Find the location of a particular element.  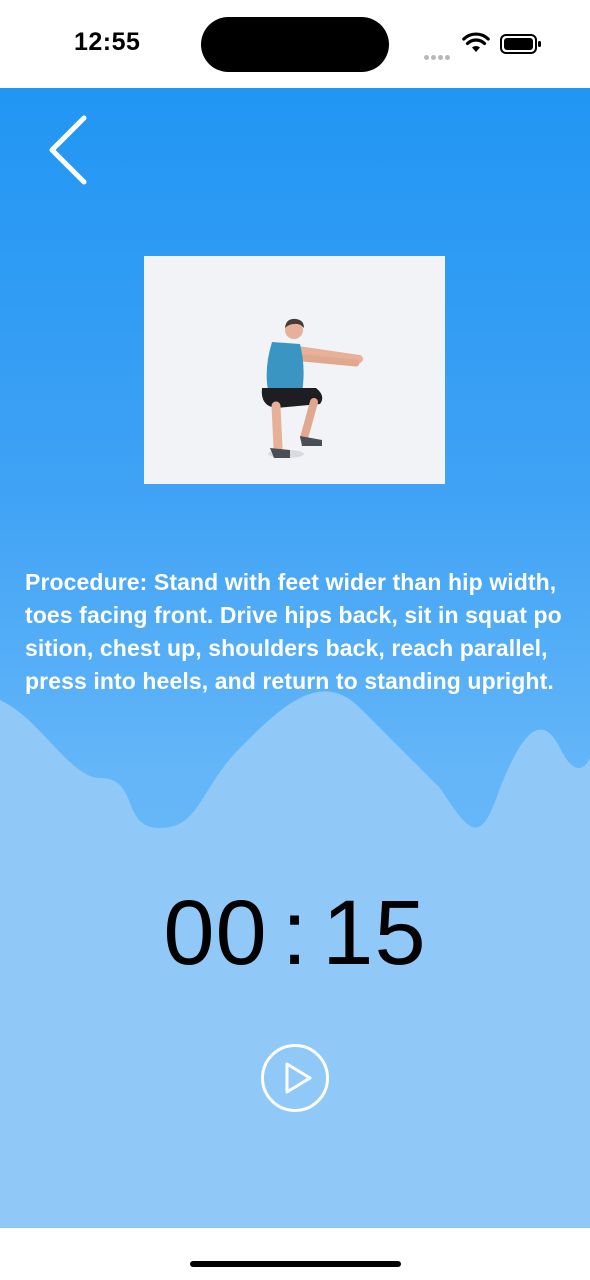

play-icon is located at coordinates (295, 1078).